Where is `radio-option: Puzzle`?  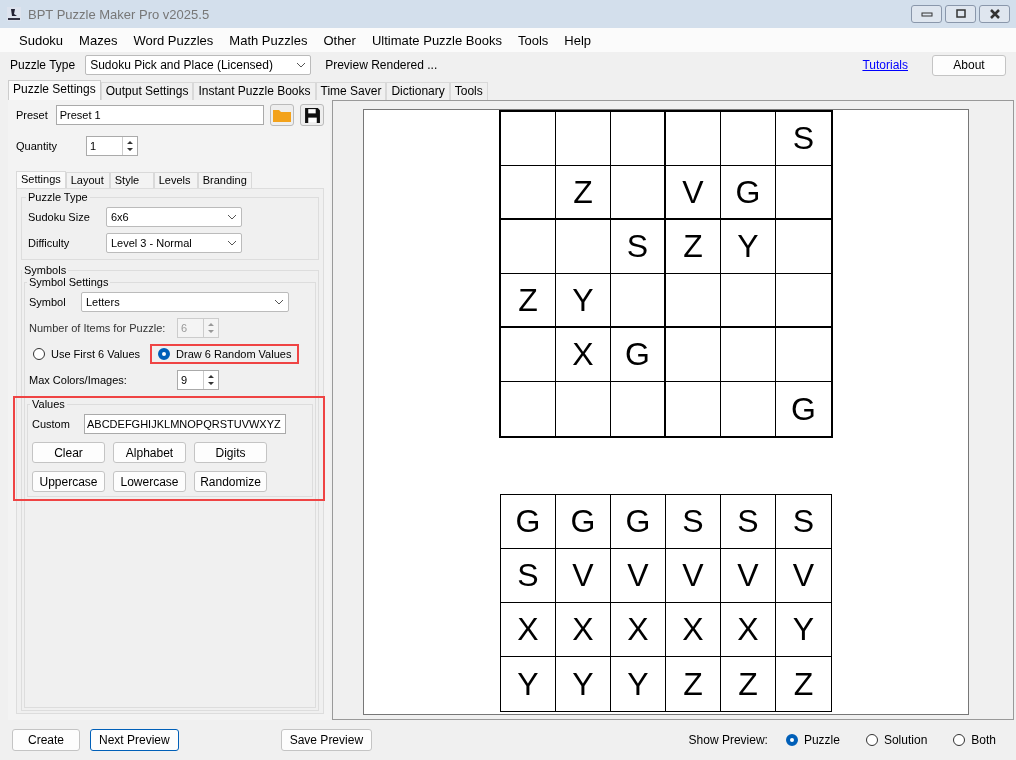 radio-option: Puzzle is located at coordinates (812, 740).